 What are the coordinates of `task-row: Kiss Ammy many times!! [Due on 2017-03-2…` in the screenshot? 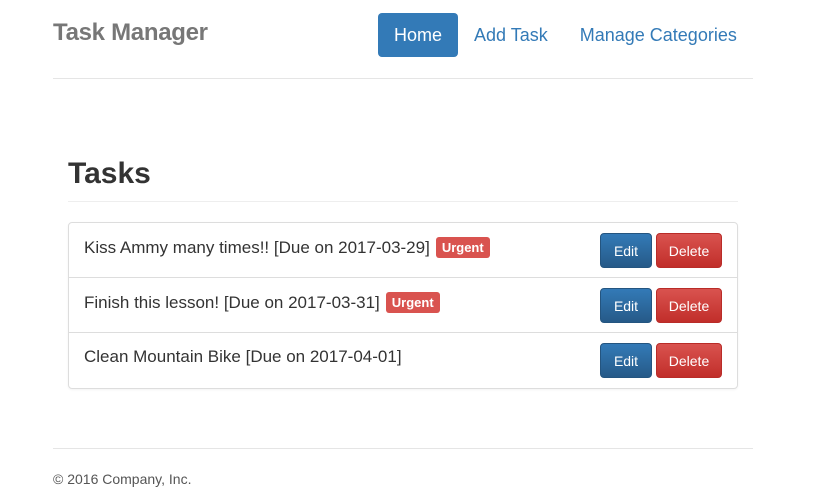 It's located at (403, 250).